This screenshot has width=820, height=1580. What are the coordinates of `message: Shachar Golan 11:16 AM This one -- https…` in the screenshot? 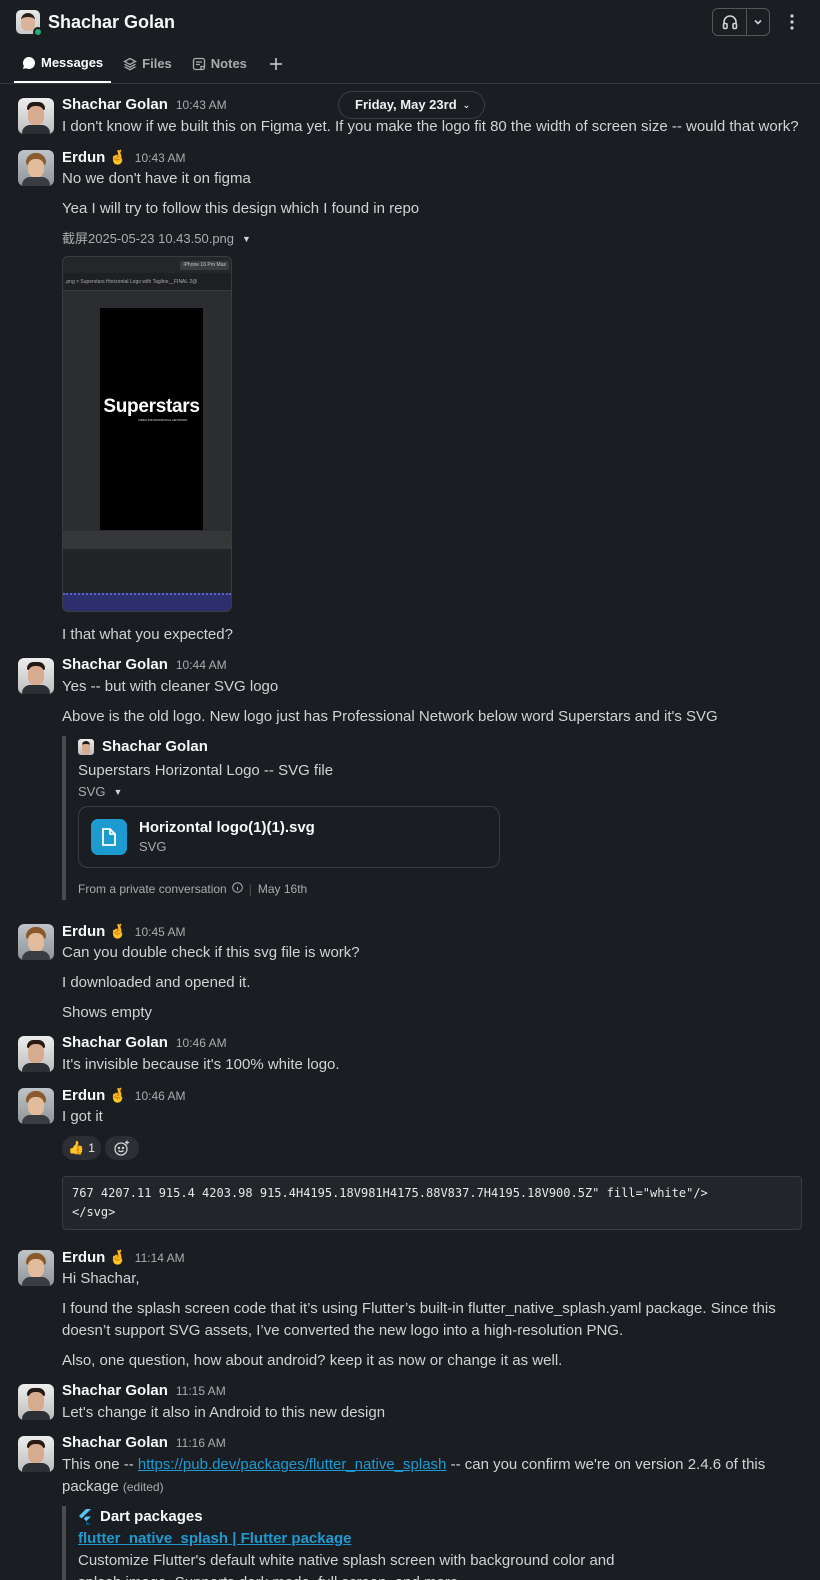 It's located at (410, 1504).